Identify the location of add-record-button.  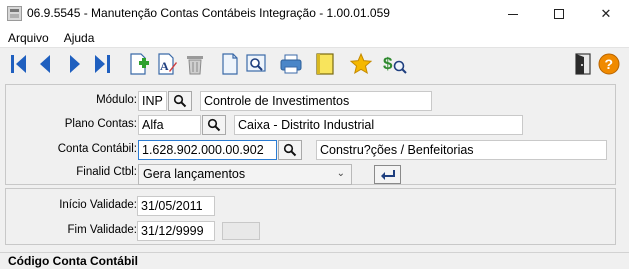
(139, 64).